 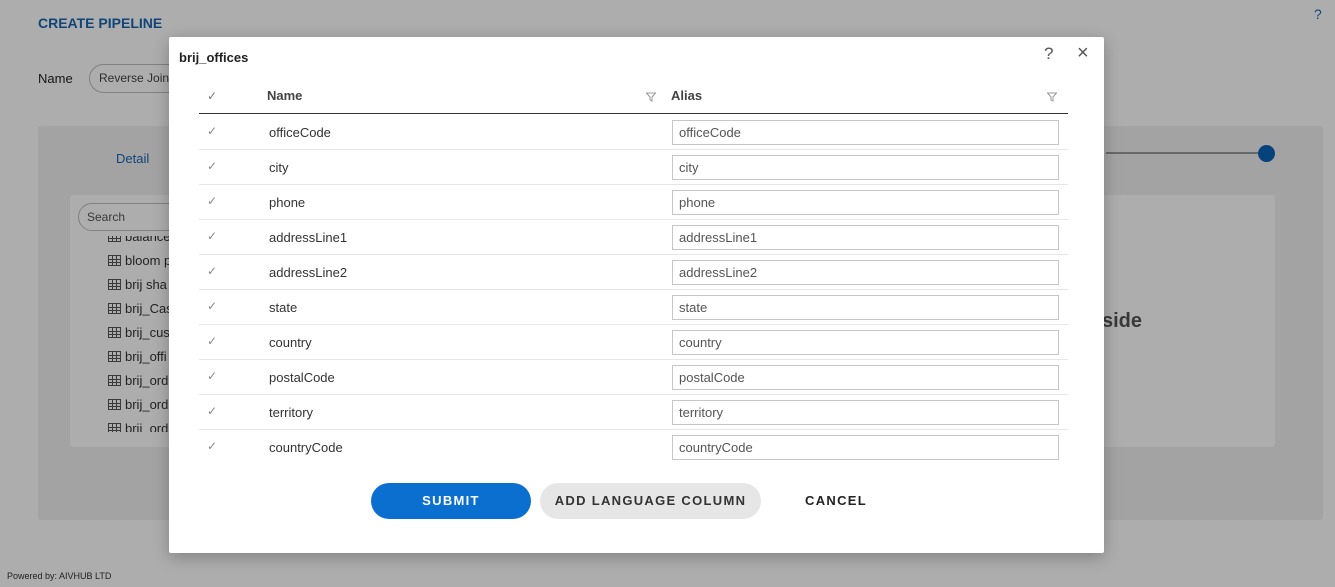 What do you see at coordinates (279, 167) in the screenshot?
I see `column-name: city` at bounding box center [279, 167].